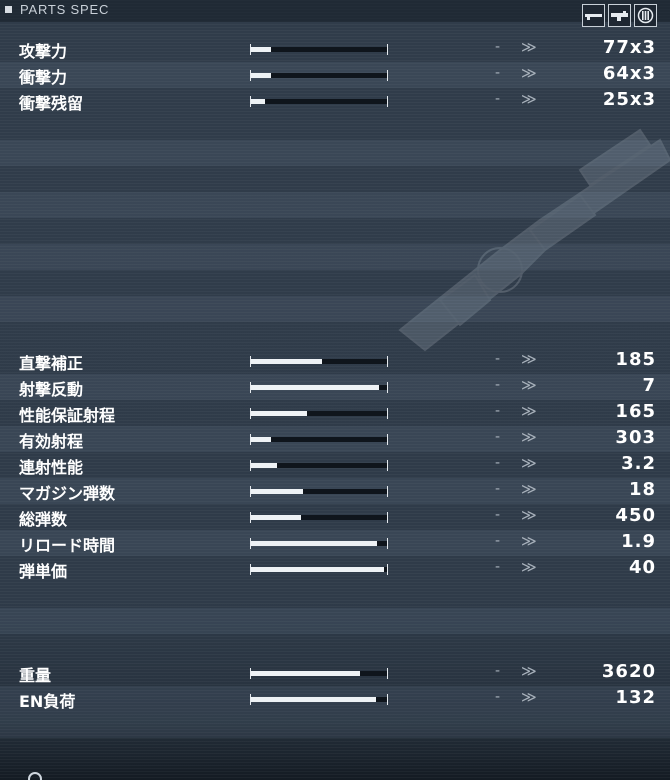 The height and width of the screenshot is (780, 670). Describe the element at coordinates (47, 701) in the screenshot. I see `stat-label: EN負荷` at that location.